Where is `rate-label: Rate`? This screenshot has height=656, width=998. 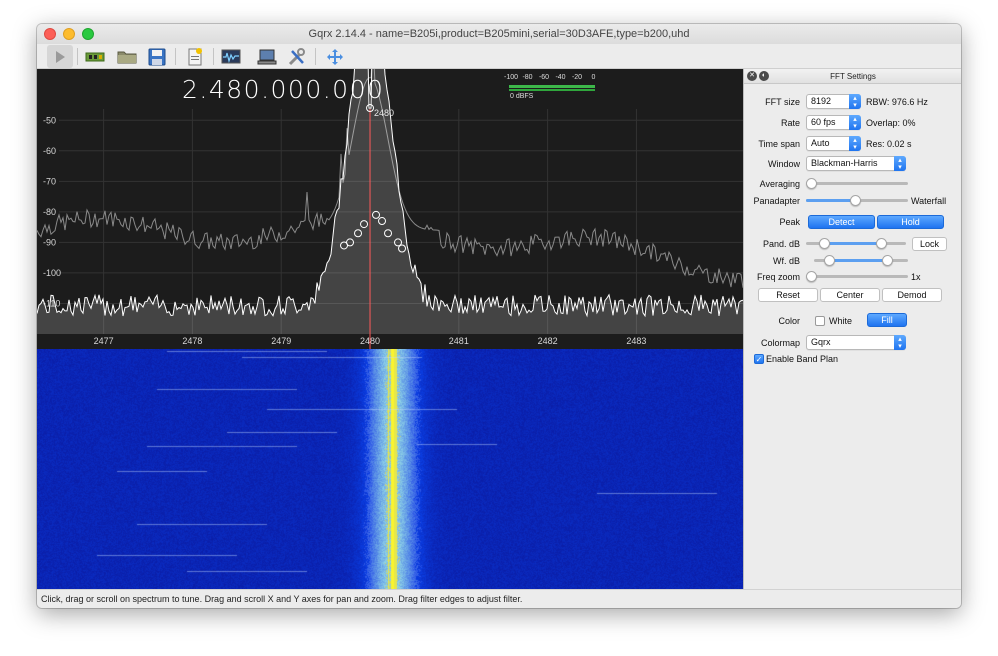
rate-label: Rate is located at coordinates (790, 123).